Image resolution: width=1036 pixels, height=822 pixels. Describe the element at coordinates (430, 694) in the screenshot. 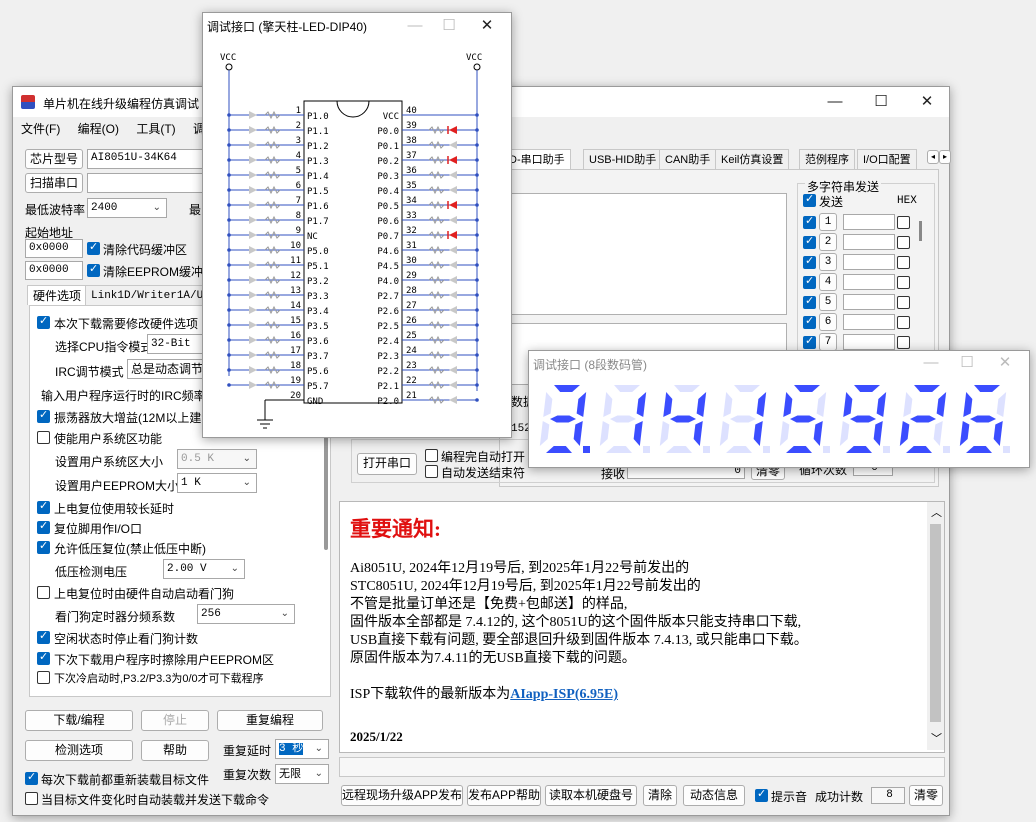

I see `isp-version-prefix: ISP下载软件的最新版本为` at that location.